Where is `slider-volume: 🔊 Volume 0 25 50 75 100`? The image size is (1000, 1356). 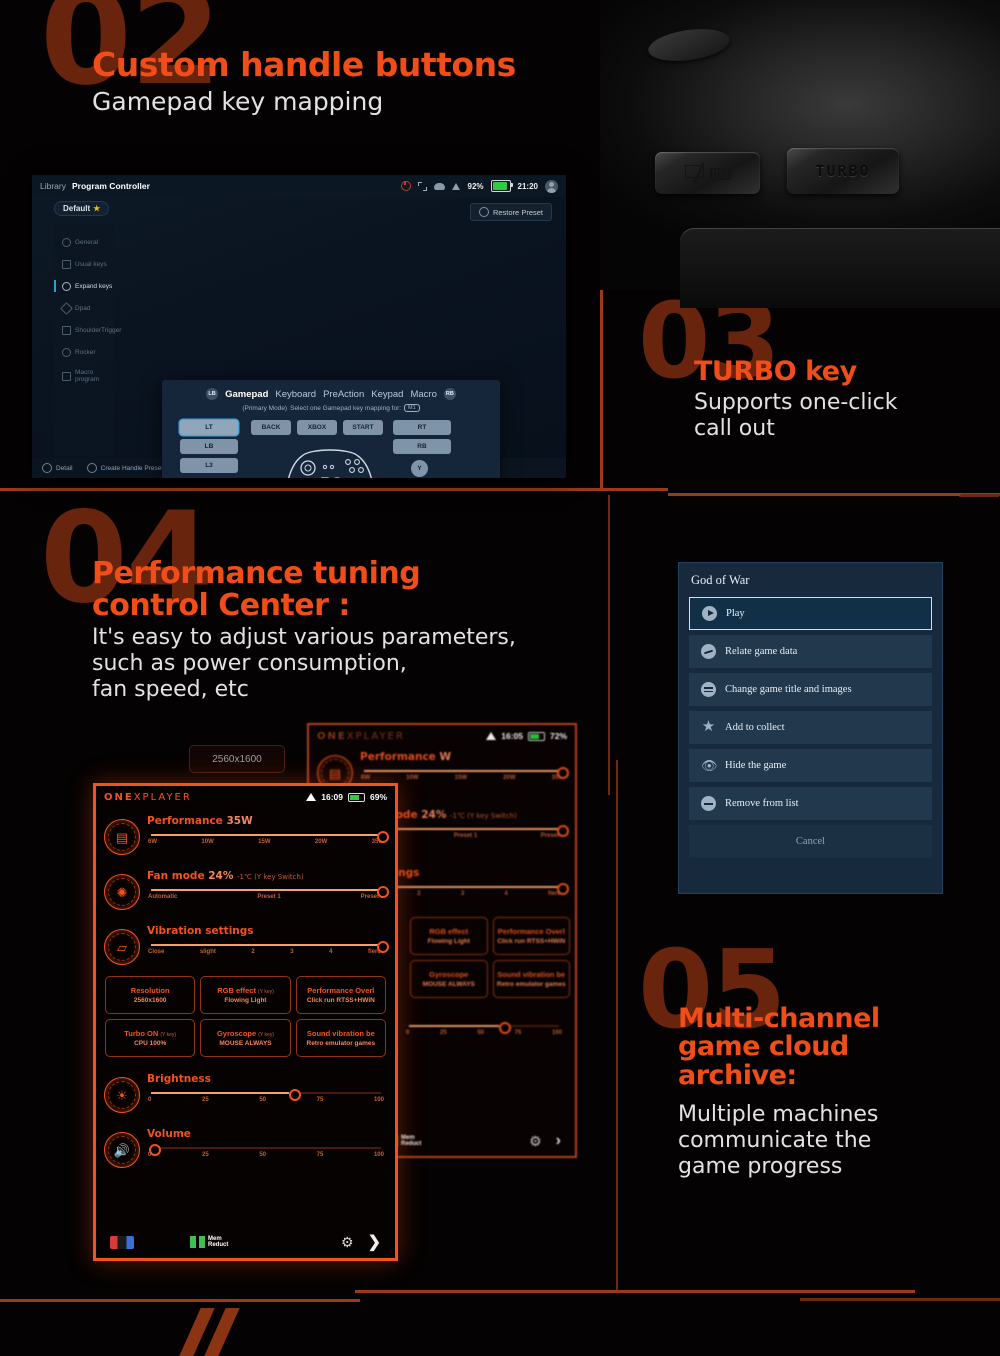
slider-volume: 🔊 Volume 0 25 50 75 100 is located at coordinates (245, 1146).